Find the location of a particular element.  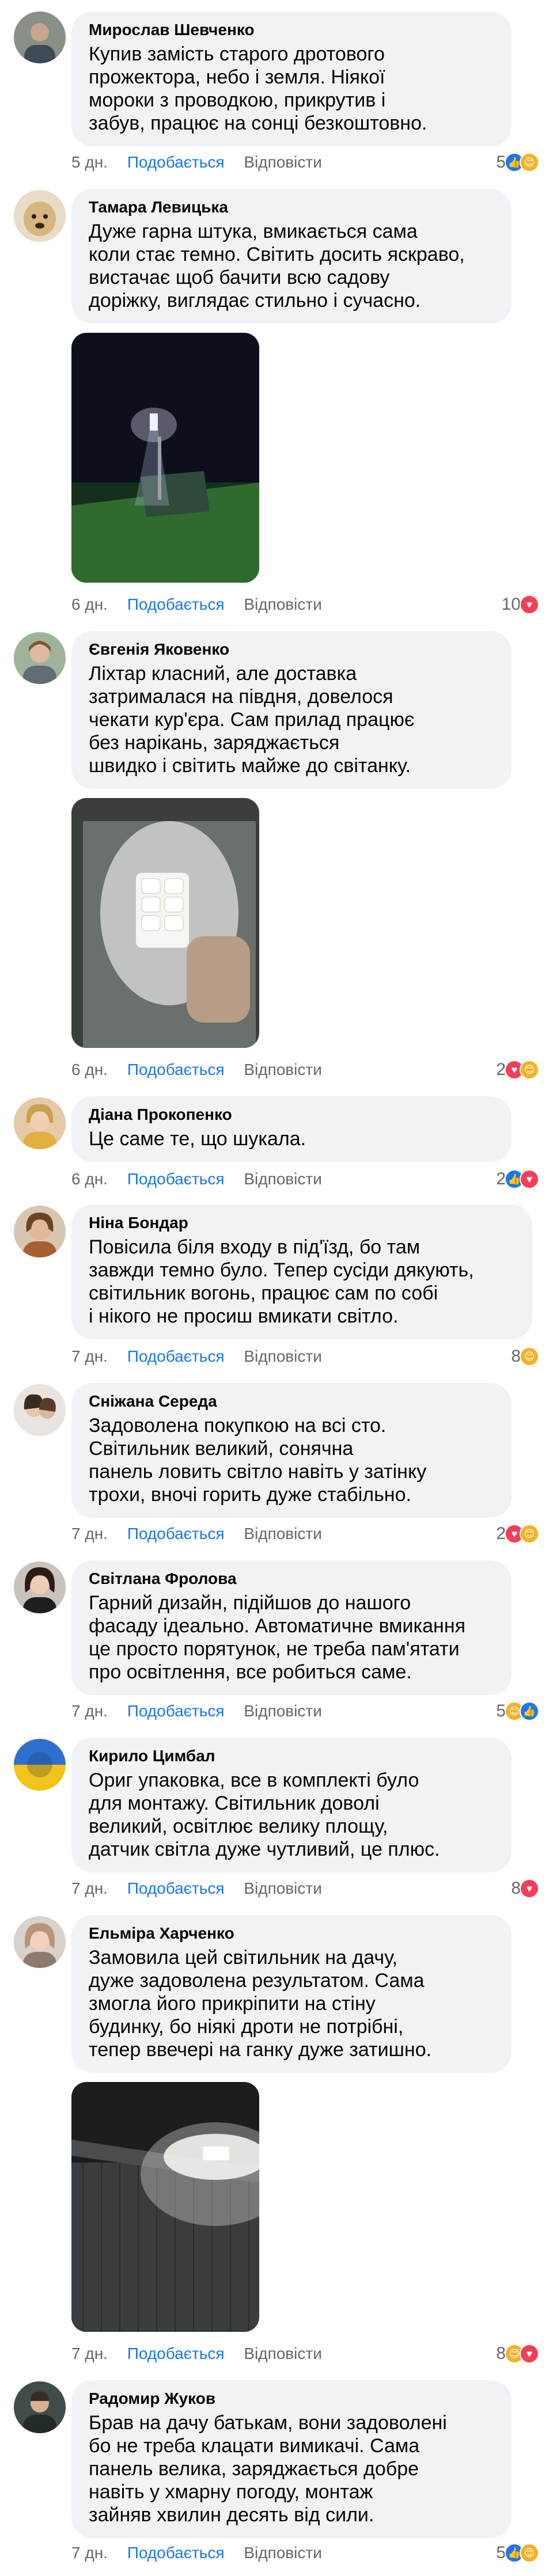

reactions: 8 ♥ is located at coordinates (525, 1889).